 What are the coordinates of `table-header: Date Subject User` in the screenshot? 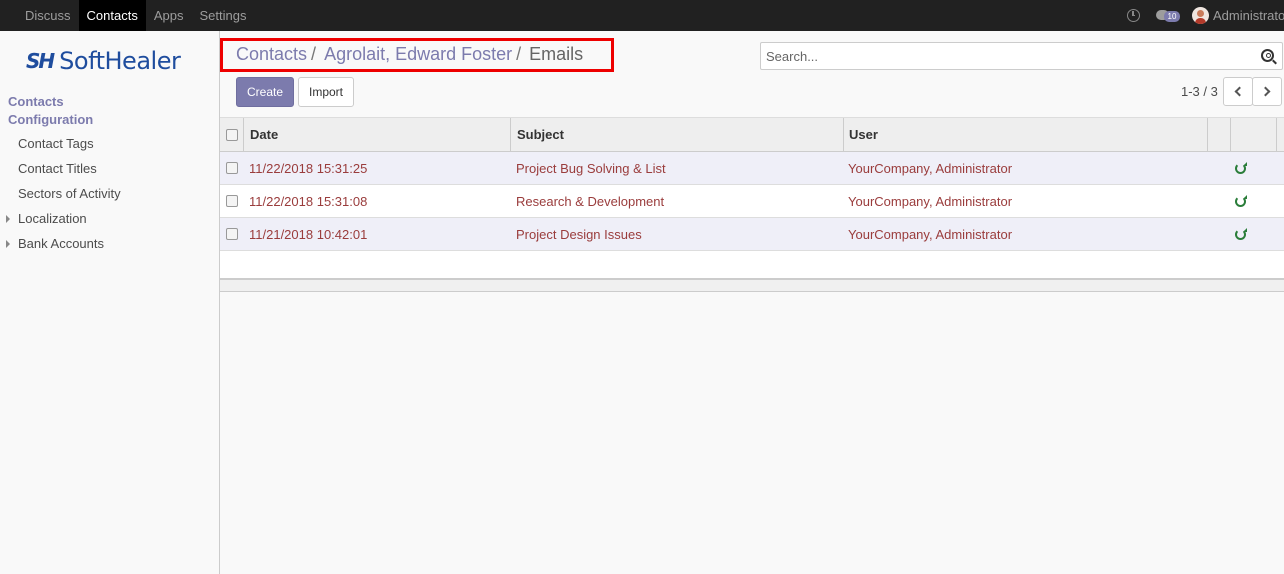 It's located at (752, 135).